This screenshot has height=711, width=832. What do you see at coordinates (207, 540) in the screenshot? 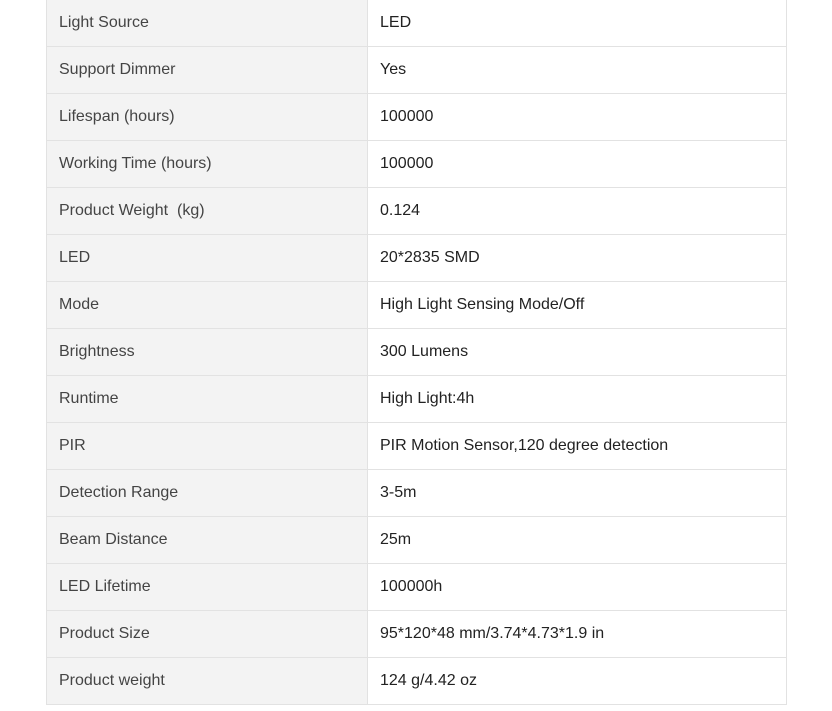
I see `spec-label: Beam Distance` at bounding box center [207, 540].